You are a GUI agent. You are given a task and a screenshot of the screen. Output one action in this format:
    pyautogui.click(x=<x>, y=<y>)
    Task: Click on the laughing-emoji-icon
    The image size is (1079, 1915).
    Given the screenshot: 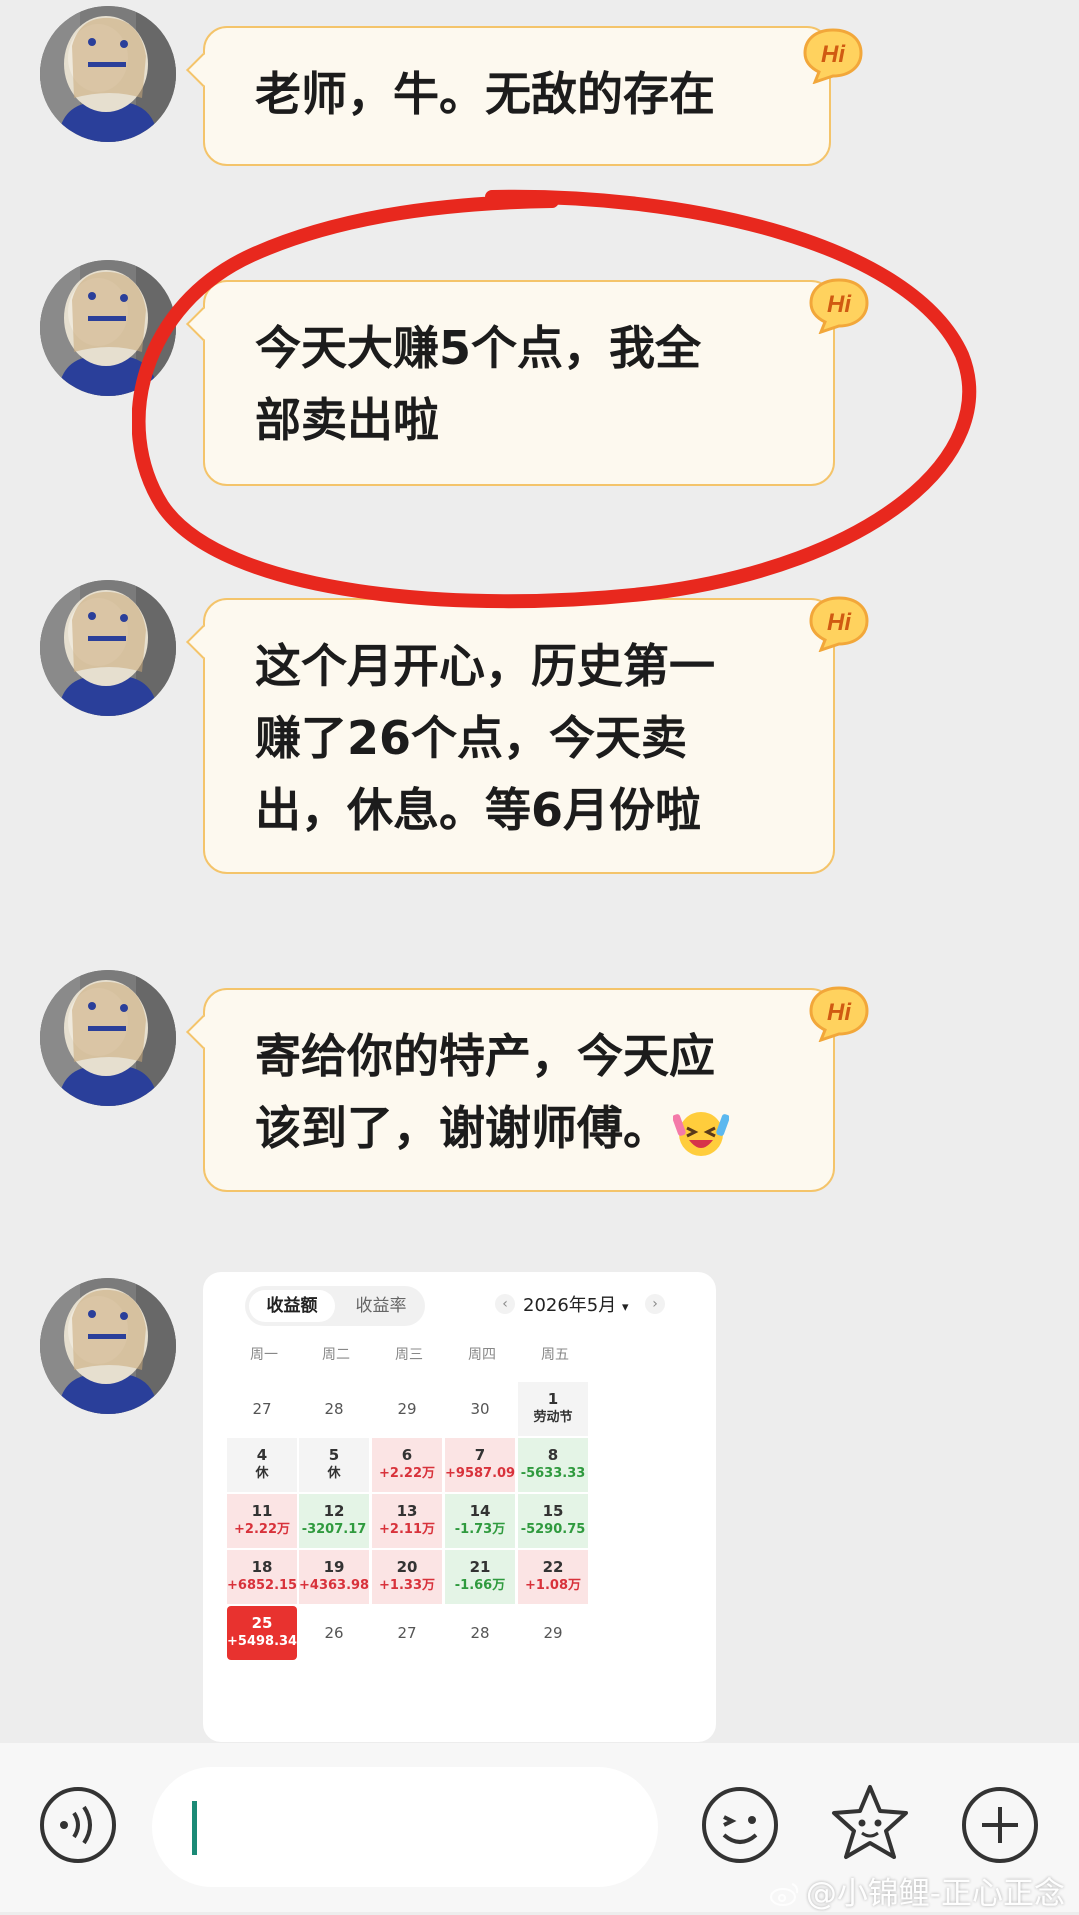 What is the action you would take?
    pyautogui.click(x=701, y=1132)
    